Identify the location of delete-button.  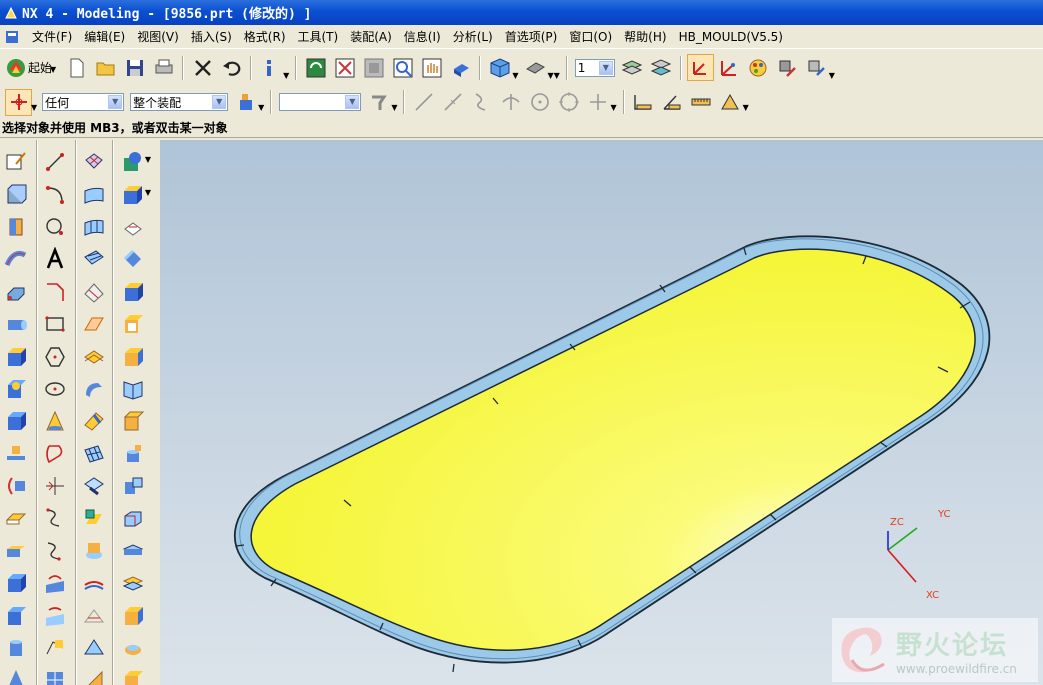
(202, 67).